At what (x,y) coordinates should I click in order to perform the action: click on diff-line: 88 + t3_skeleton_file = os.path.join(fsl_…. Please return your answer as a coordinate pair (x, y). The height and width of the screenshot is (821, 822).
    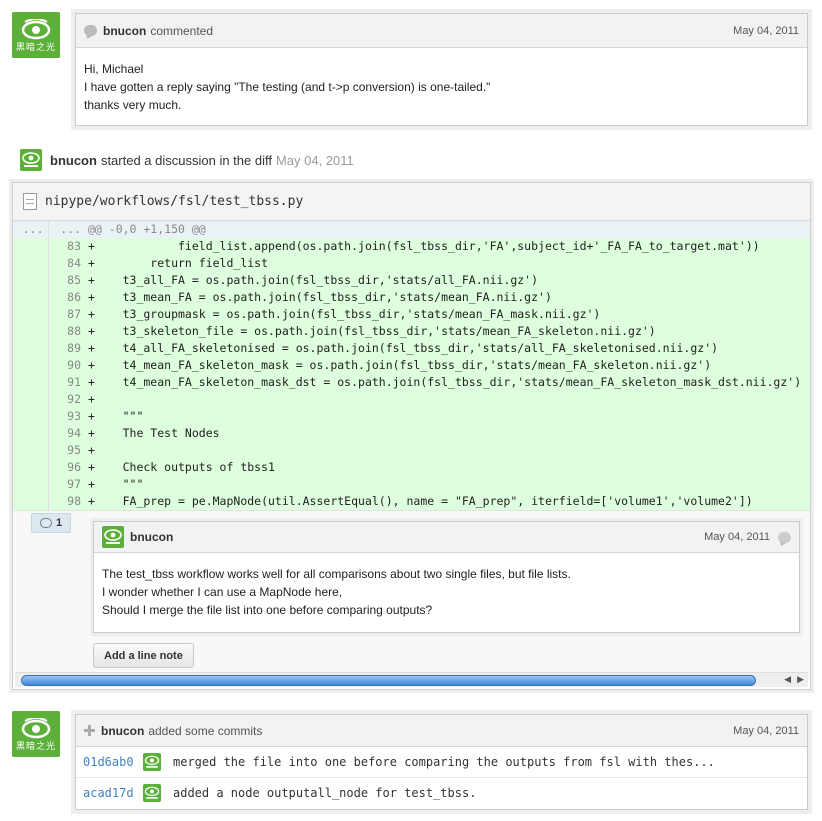
    Looking at the image, I should click on (411, 331).